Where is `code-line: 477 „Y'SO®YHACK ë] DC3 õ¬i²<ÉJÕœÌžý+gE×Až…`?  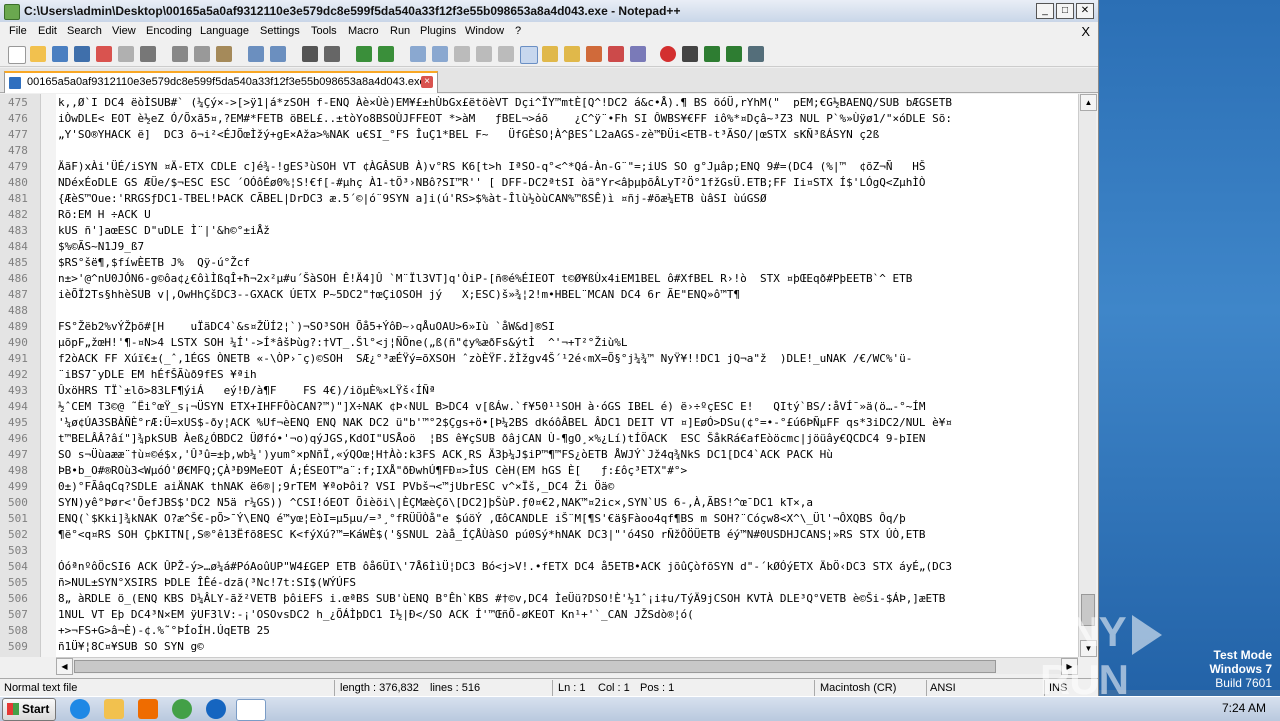 code-line: 477 „Y'SO®YHACK ë] DC3 õ¬i²<ÉJÕœÌžý+gE×Až… is located at coordinates (539, 134).